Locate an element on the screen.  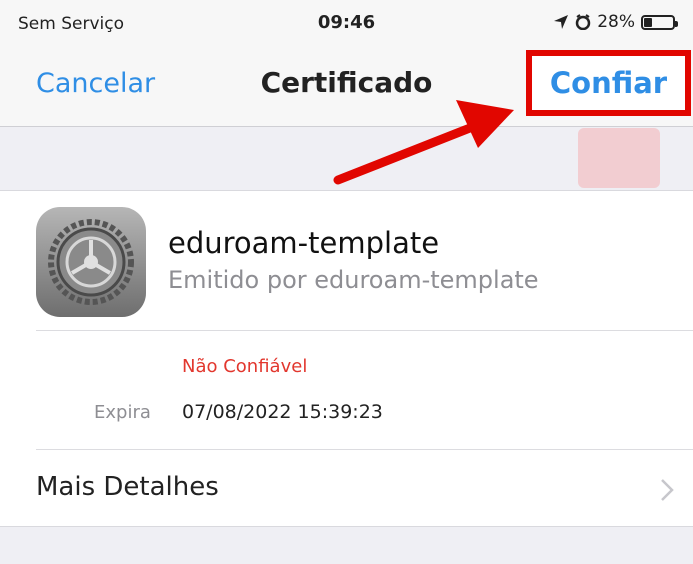
trust-button: Confiar is located at coordinates (608, 83).